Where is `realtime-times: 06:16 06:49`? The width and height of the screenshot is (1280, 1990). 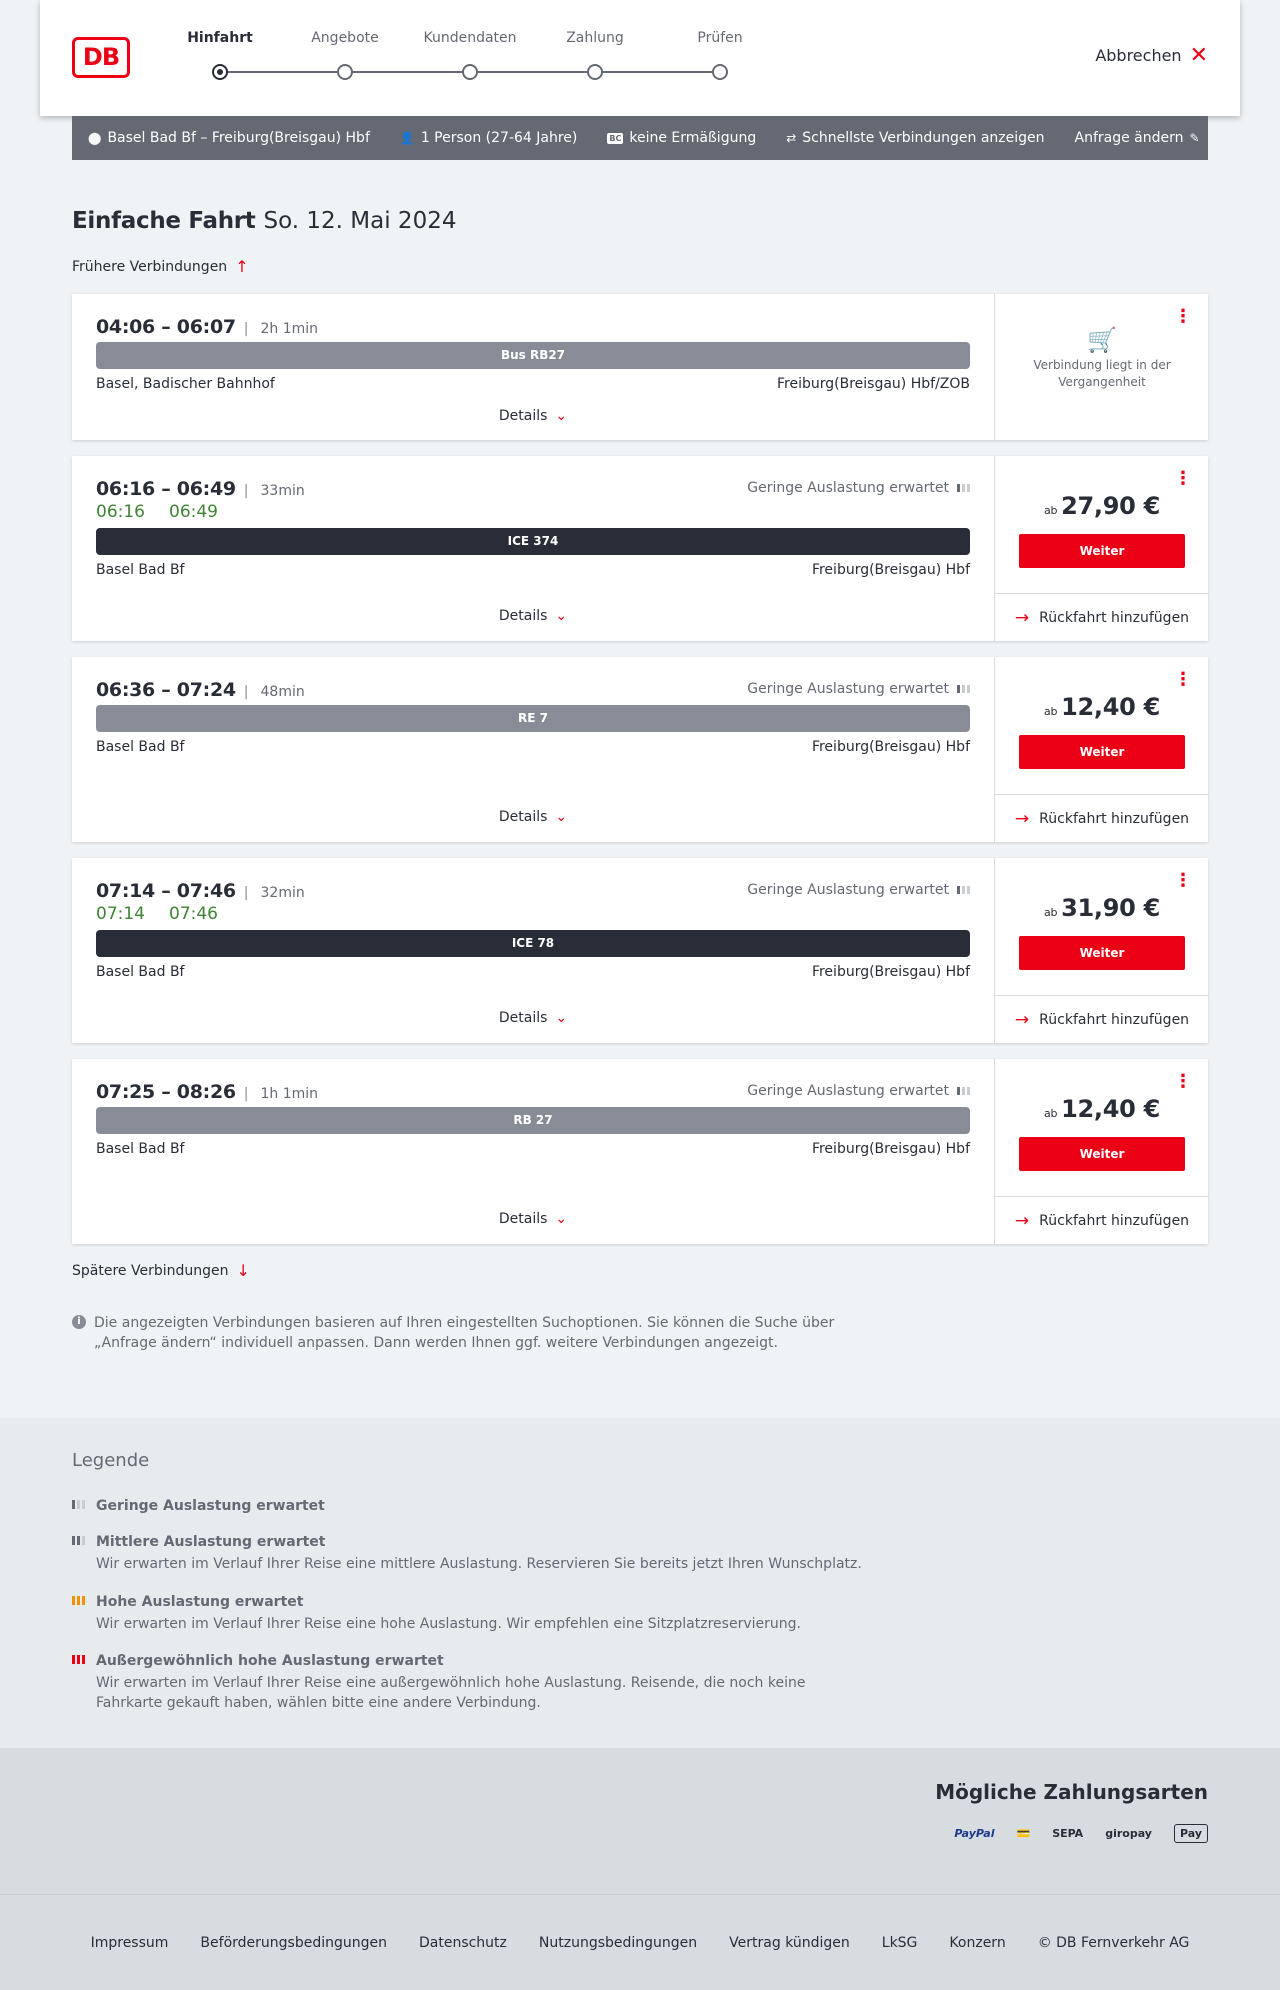
realtime-times: 06:16 06:49 is located at coordinates (157, 512).